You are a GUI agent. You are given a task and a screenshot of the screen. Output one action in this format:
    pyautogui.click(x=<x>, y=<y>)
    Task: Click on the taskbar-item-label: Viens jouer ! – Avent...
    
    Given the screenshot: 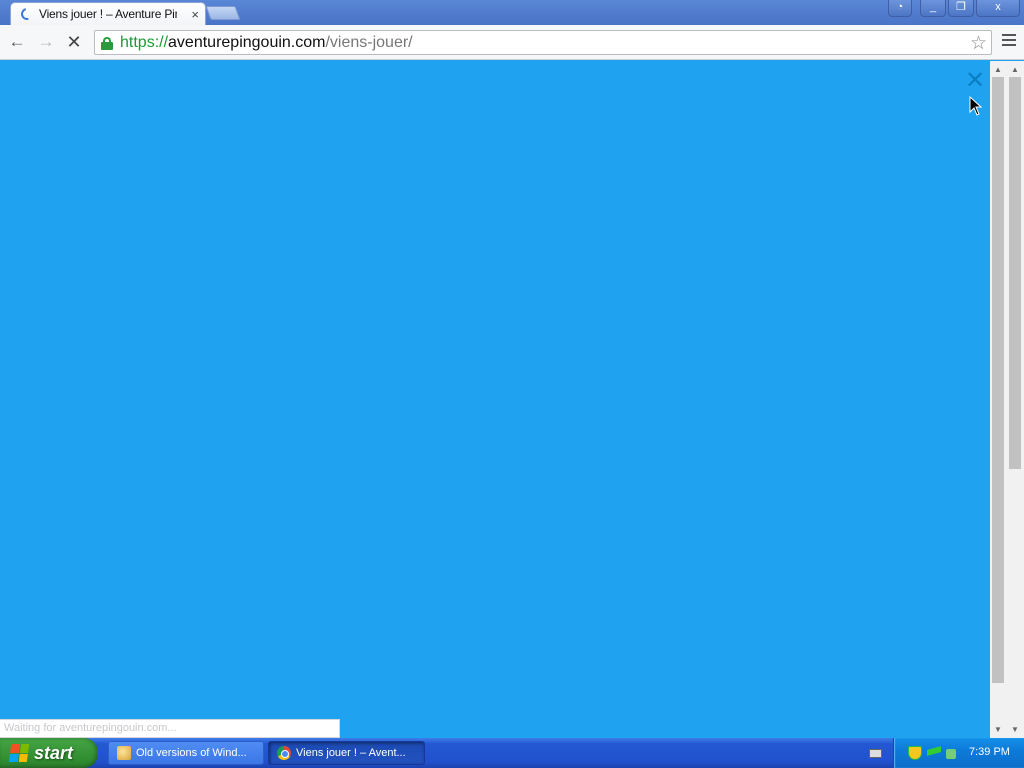 What is the action you would take?
    pyautogui.click(x=351, y=753)
    